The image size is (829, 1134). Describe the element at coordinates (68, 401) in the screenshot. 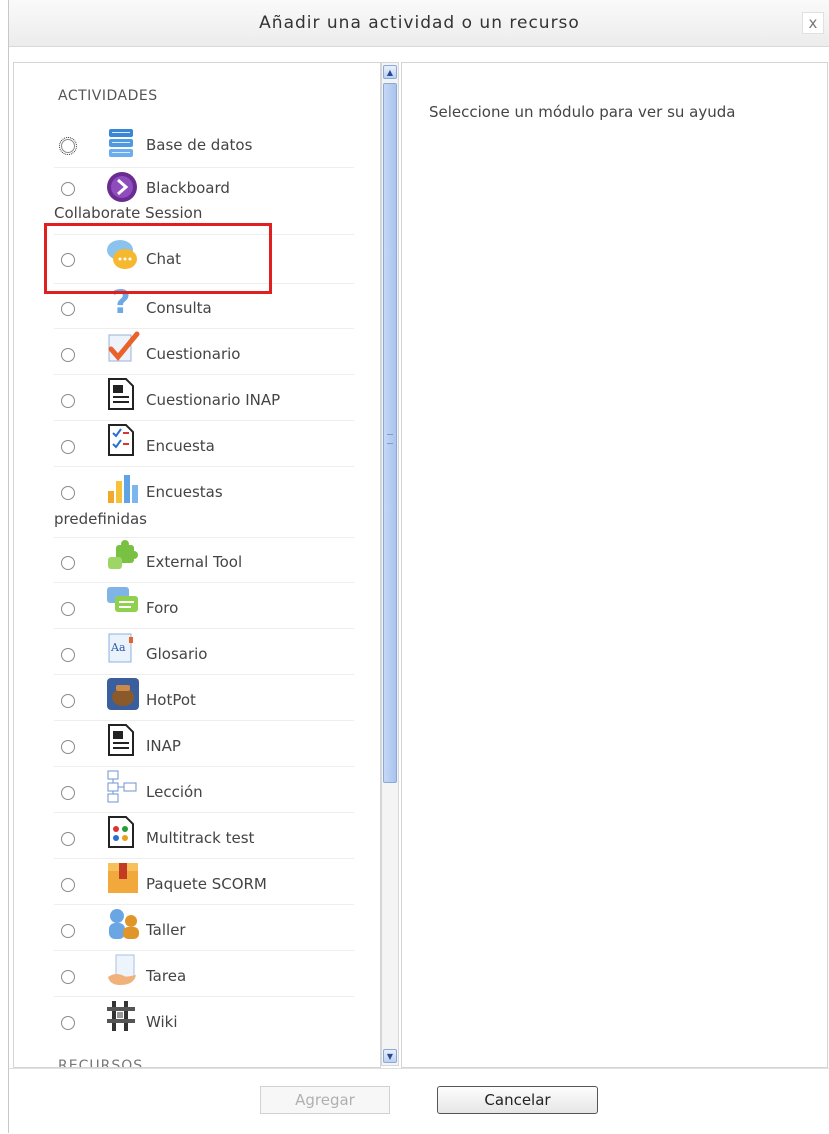

I see `radio-cuestionario-inap` at that location.